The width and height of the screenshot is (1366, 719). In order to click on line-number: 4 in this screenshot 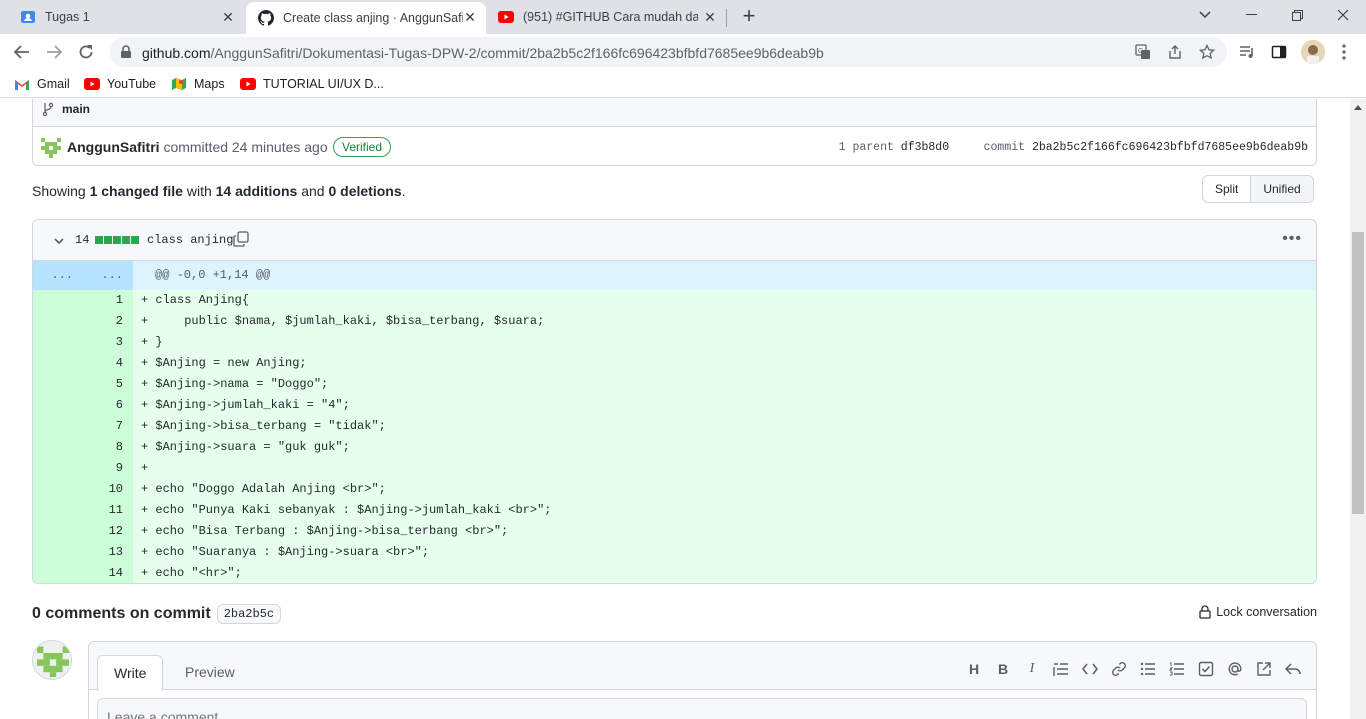, I will do `click(108, 363)`.